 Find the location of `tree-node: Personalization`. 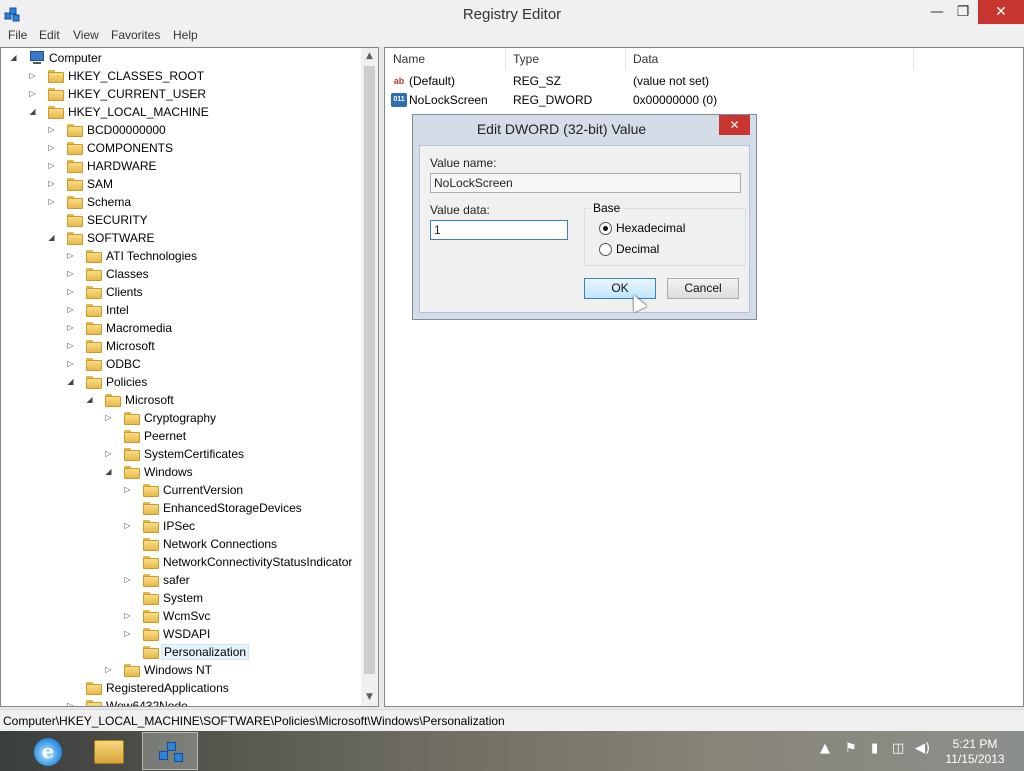

tree-node: Personalization is located at coordinates (181, 653).